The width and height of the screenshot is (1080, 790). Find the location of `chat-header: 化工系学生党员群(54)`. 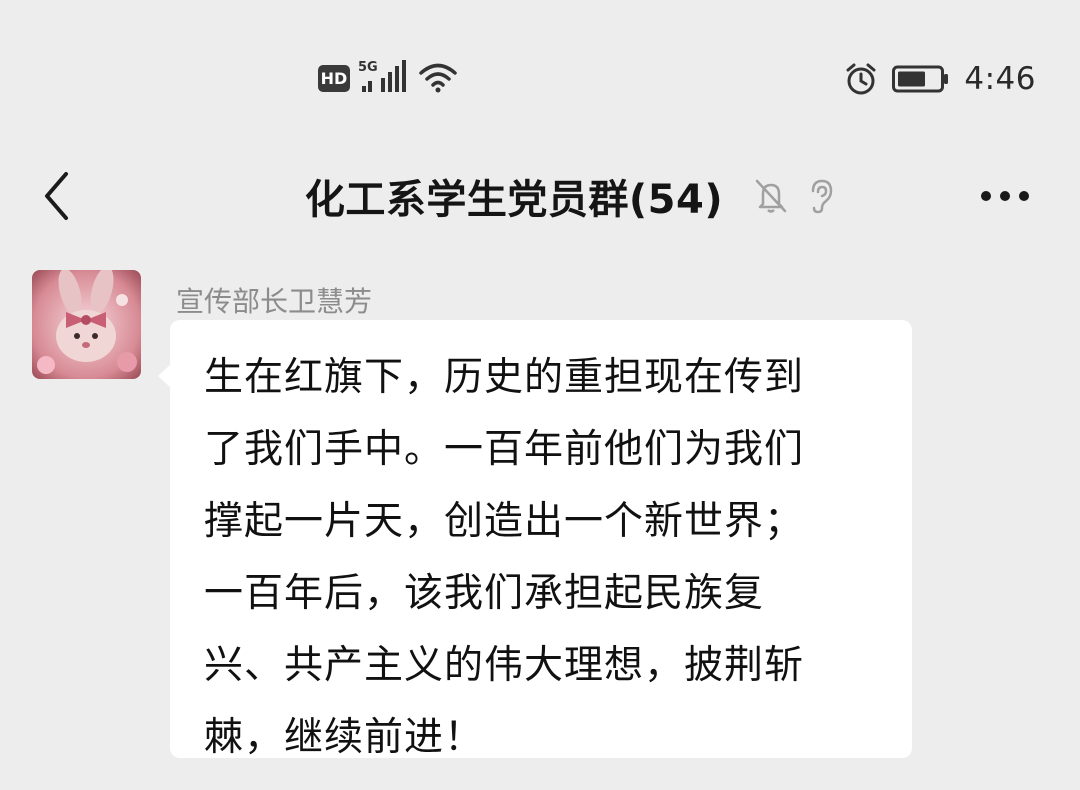

chat-header: 化工系学生党员群(54) is located at coordinates (540, 197).